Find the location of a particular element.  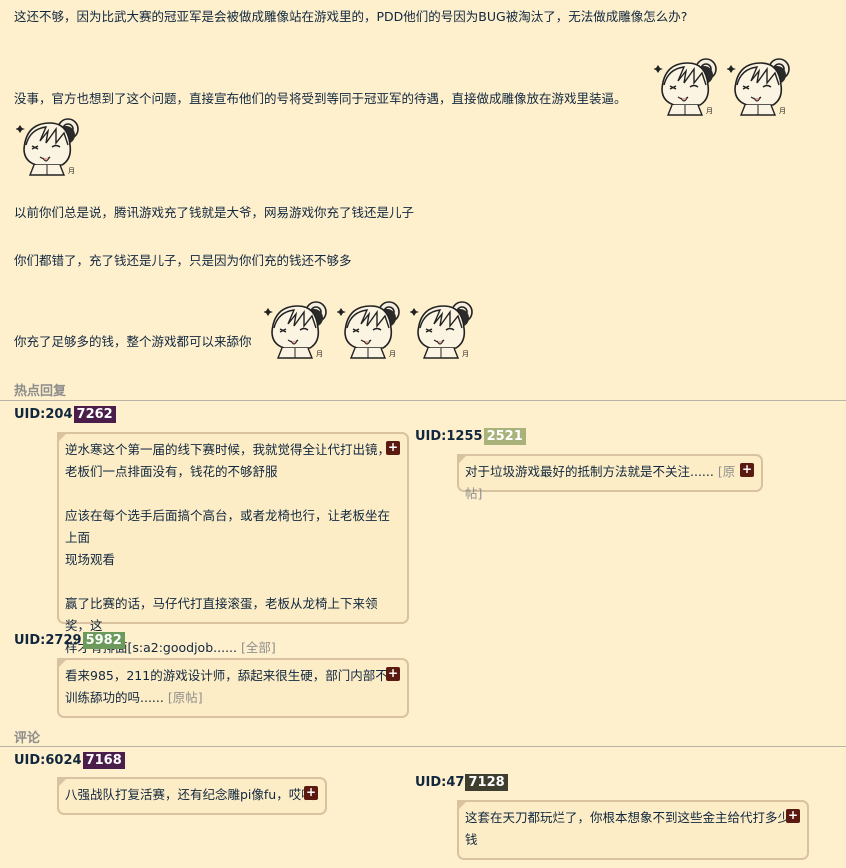

reply-line: 赢了比赛的话，马仔代打直接滚蛋，老板从龙椅上下来领奖，这 is located at coordinates (221, 614).